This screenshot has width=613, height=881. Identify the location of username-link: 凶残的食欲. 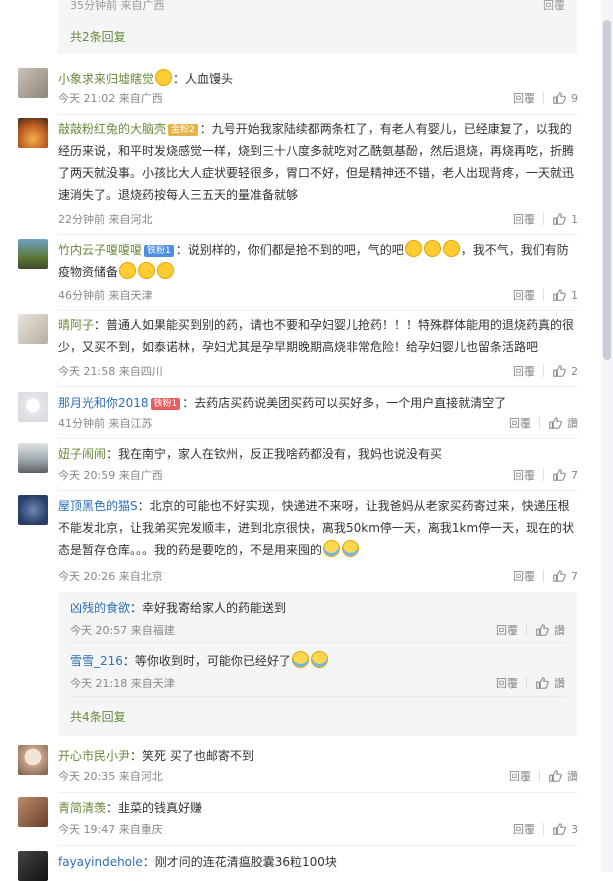
(100, 608).